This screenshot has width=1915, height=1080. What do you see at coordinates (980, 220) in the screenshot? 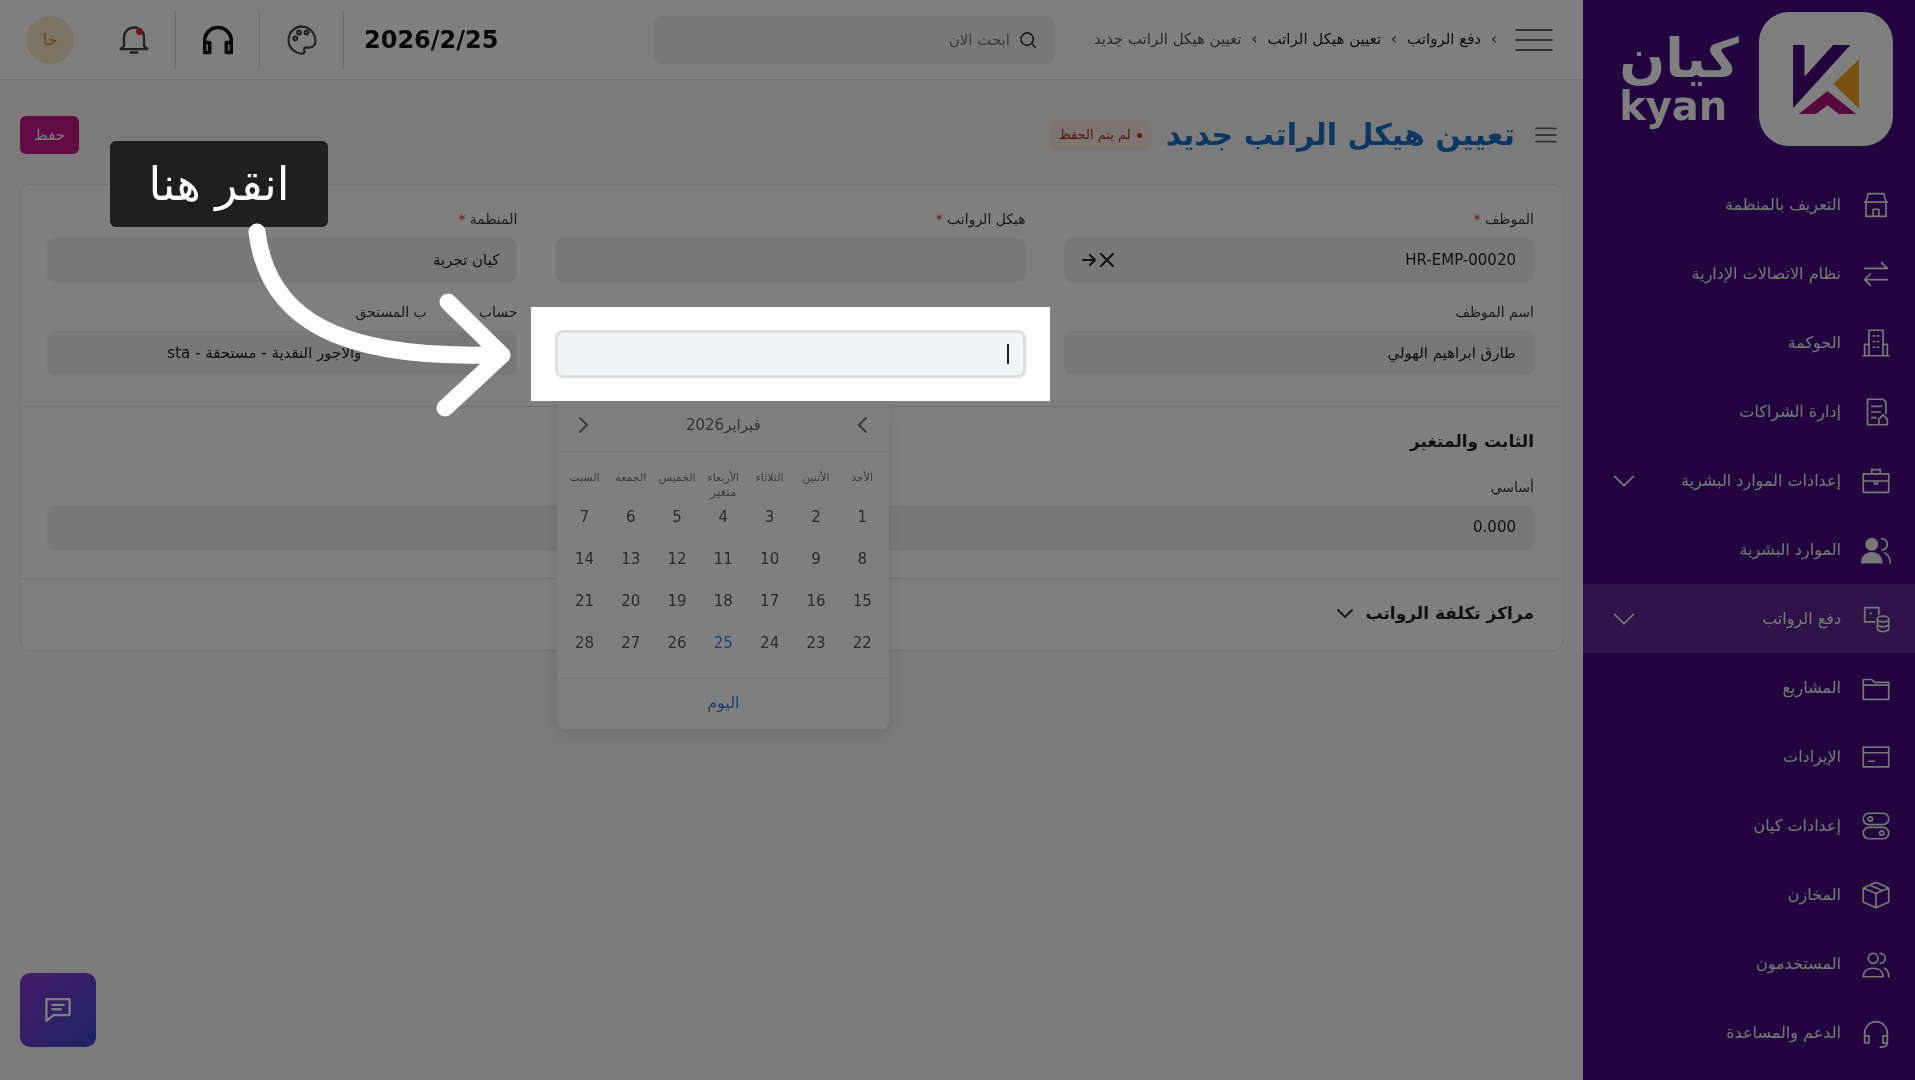
I see `field-label: هيكل الرواتب *` at bounding box center [980, 220].